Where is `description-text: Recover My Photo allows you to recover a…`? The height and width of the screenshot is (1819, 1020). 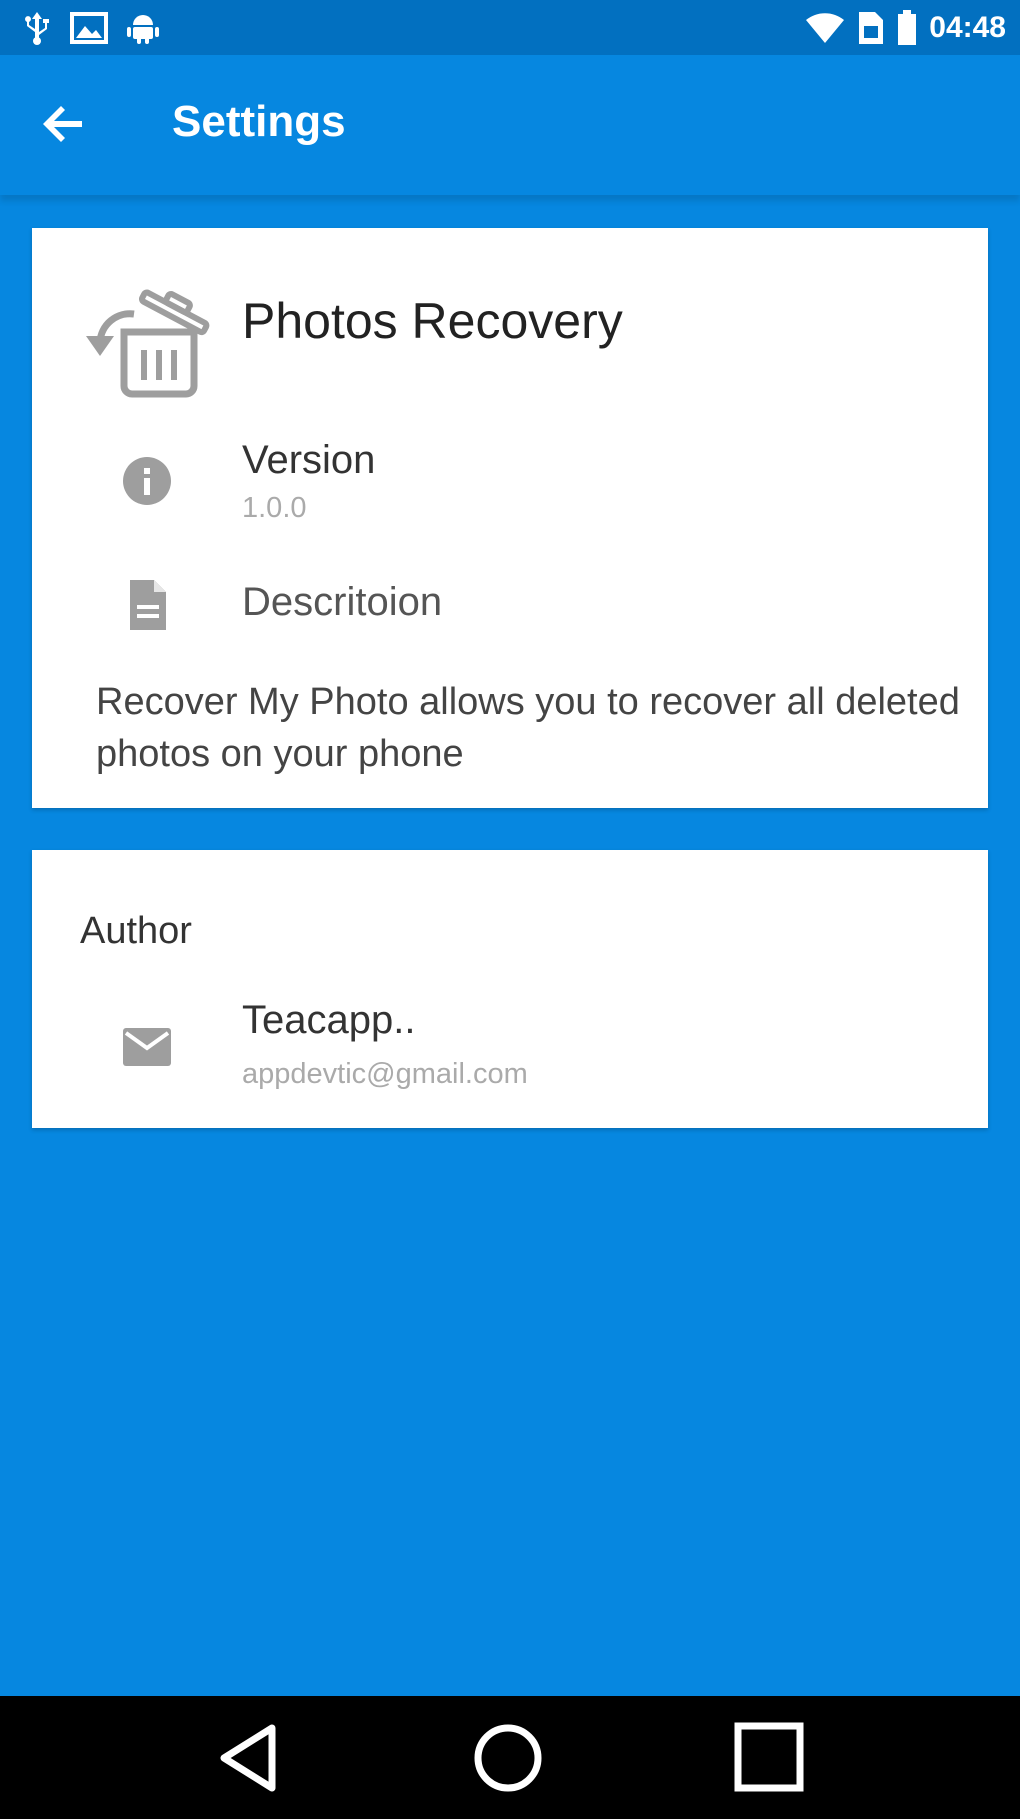
description-text: Recover My Photo allows you to recover a… is located at coordinates (528, 728).